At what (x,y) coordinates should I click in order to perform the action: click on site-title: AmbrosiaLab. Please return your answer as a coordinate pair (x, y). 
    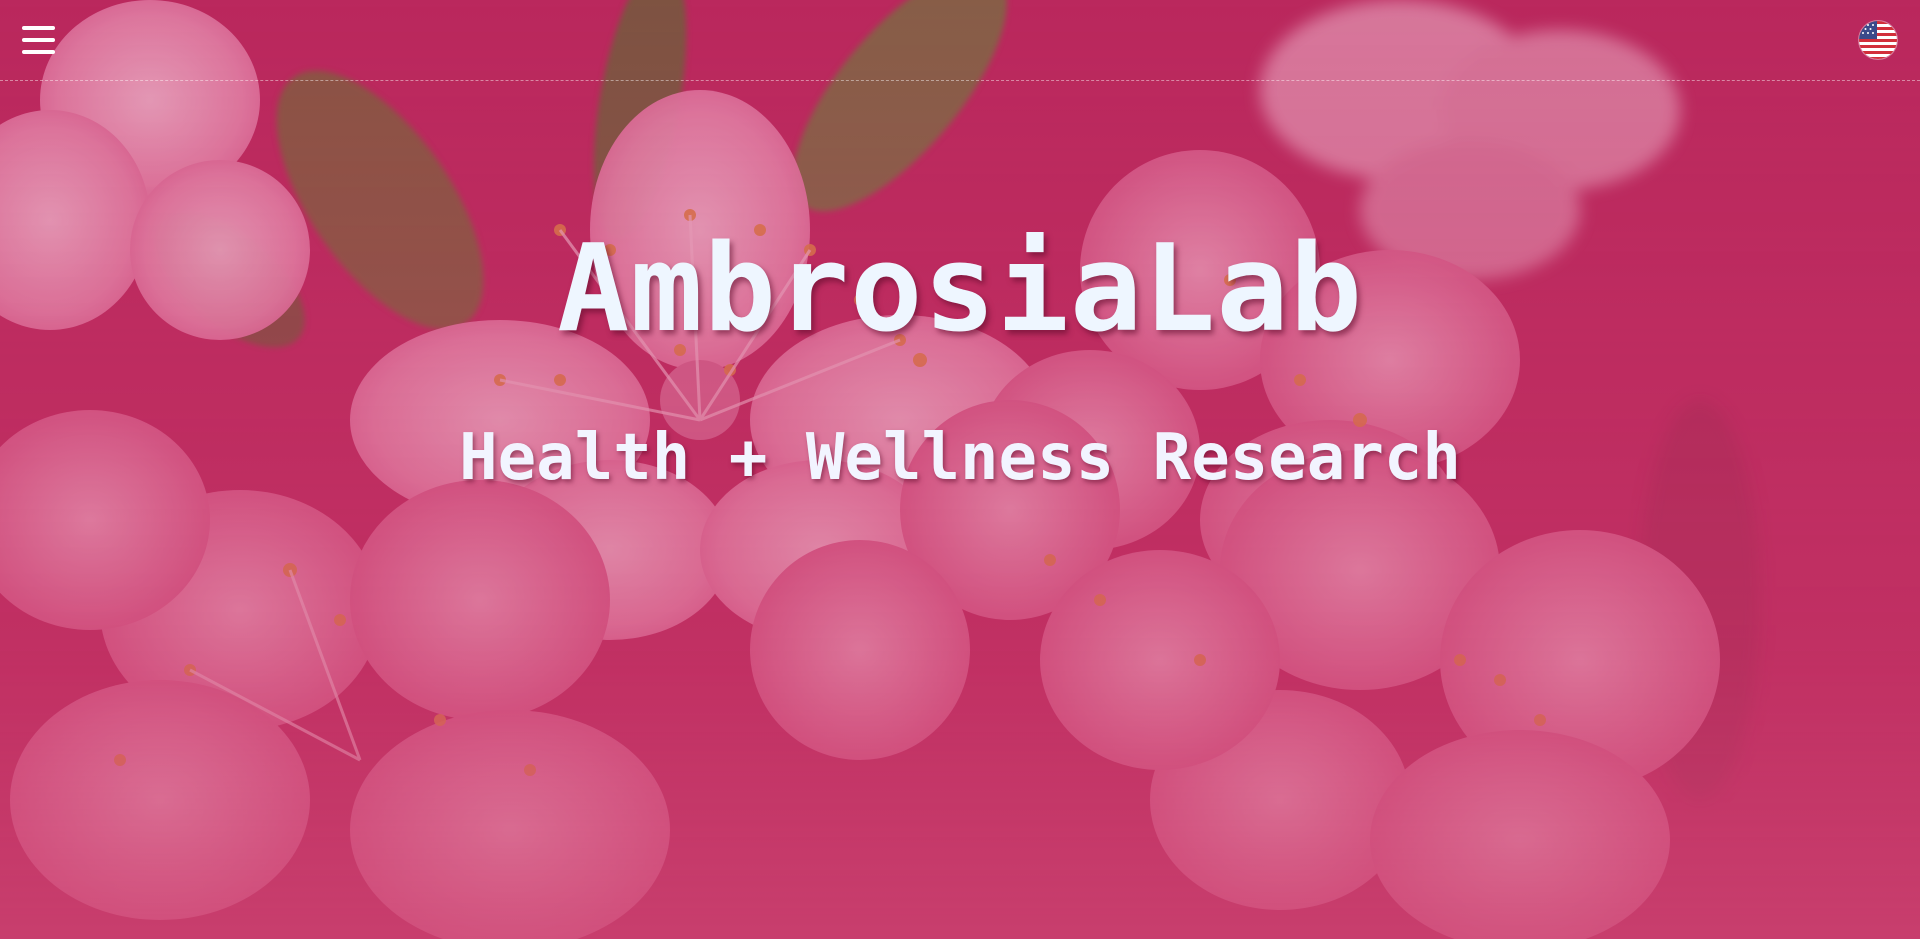
    Looking at the image, I should click on (960, 289).